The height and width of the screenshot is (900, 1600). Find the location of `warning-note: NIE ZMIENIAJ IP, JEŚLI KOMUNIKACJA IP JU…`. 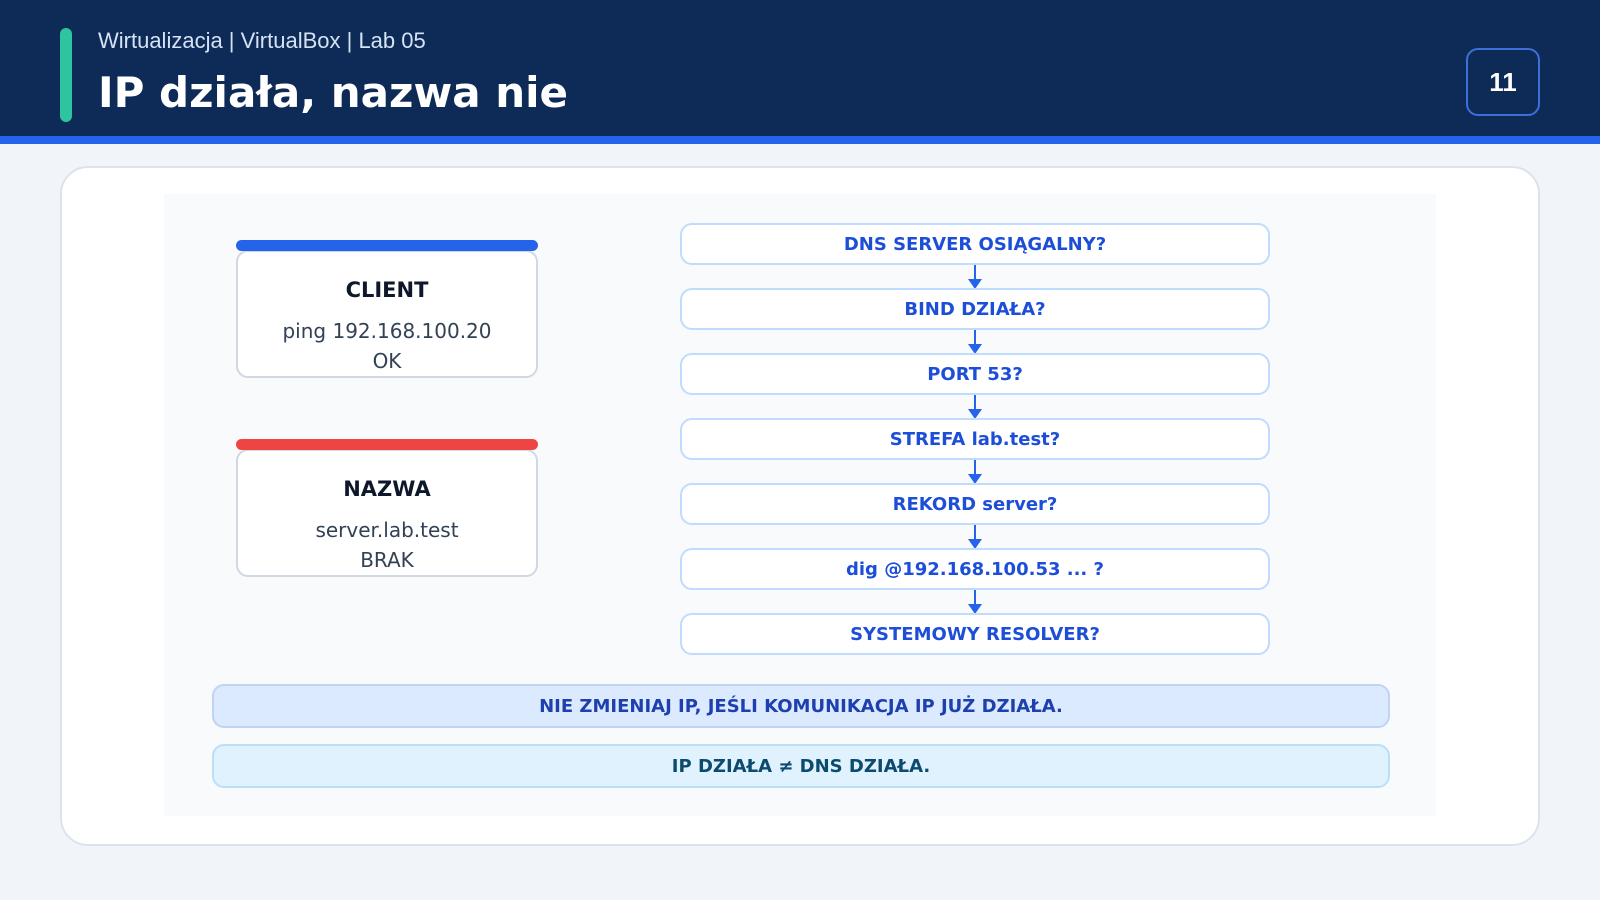

warning-note: NIE ZMIENIAJ IP, JEŚLI KOMUNIKACJA IP JU… is located at coordinates (801, 706).